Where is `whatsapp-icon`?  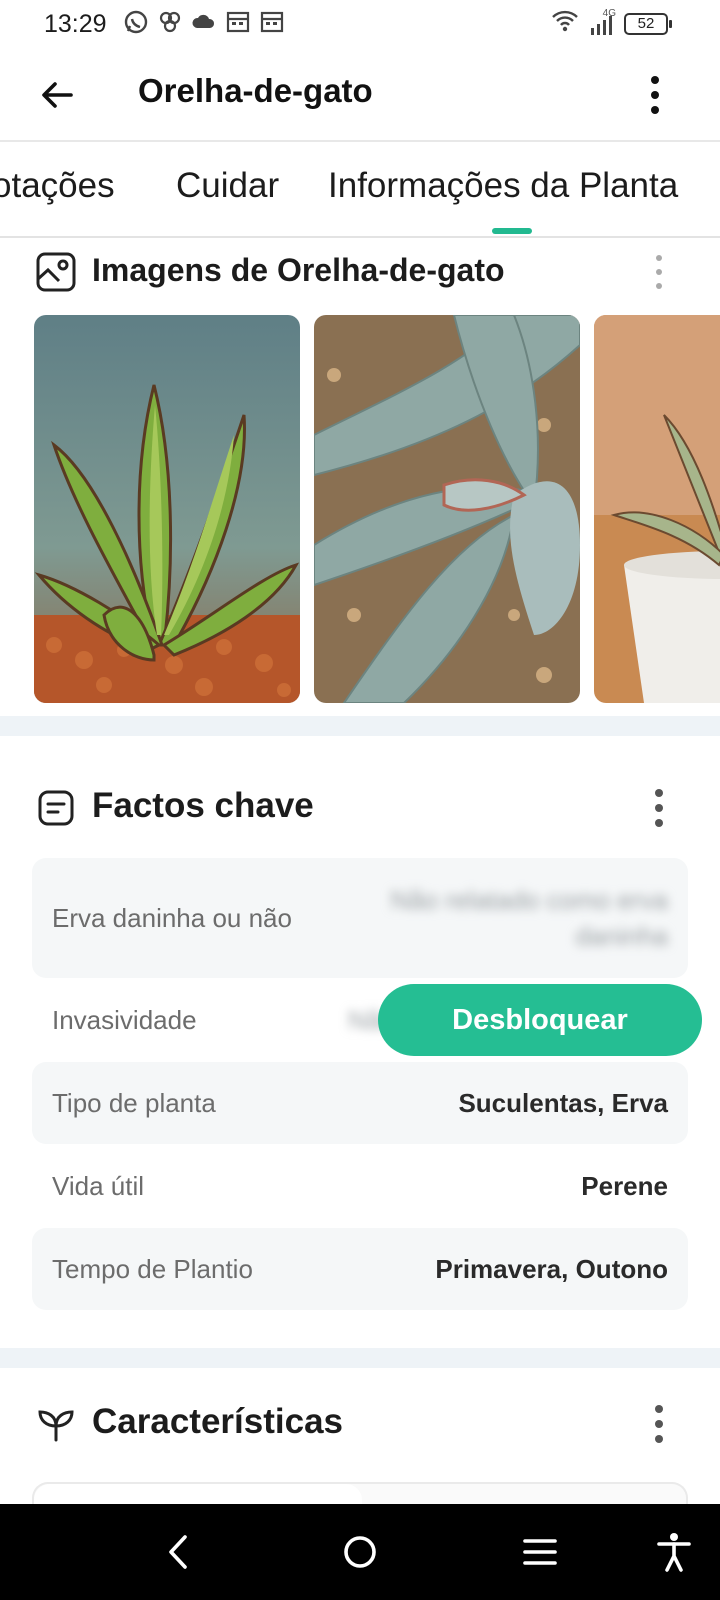 whatsapp-icon is located at coordinates (136, 24).